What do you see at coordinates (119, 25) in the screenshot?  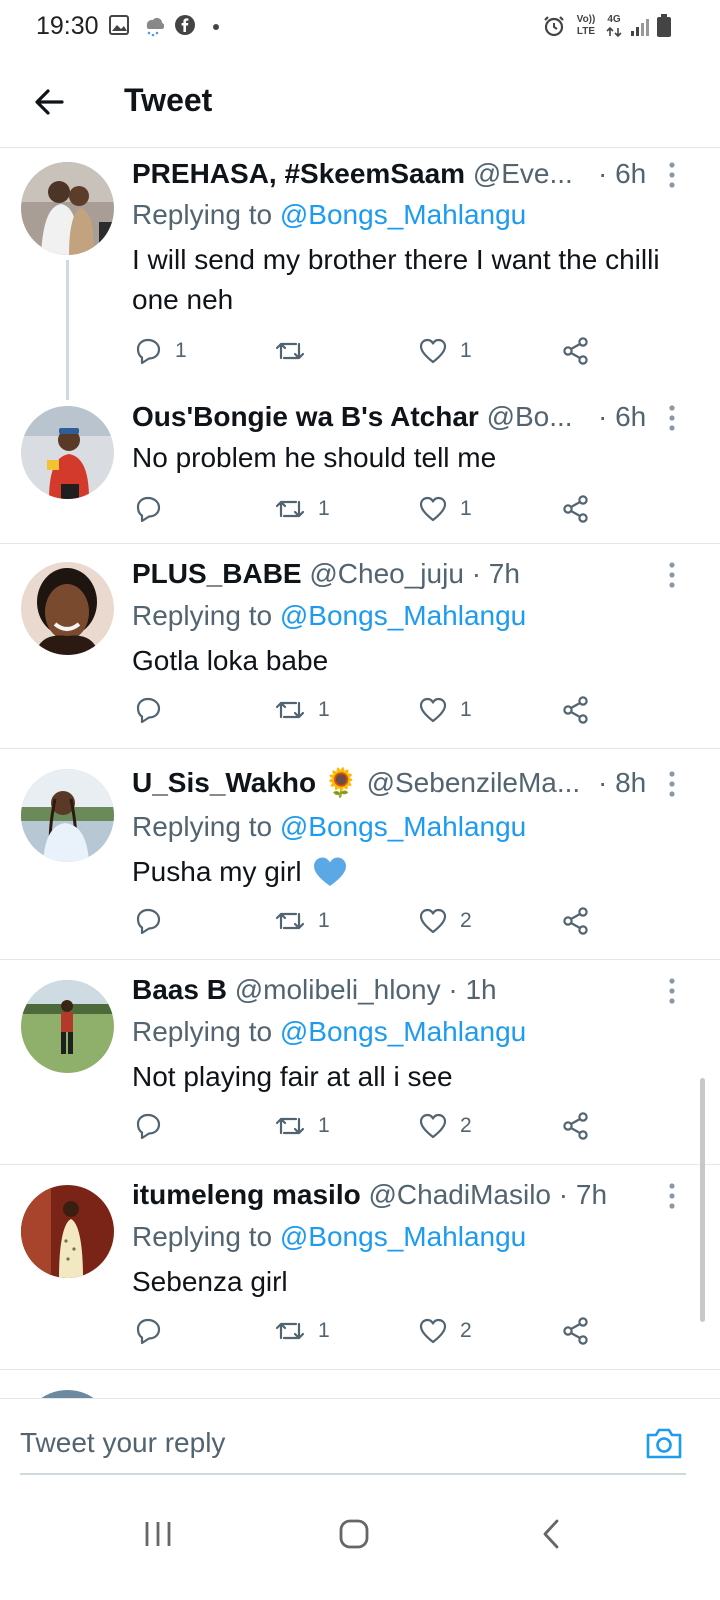 I see `gallery-icon` at bounding box center [119, 25].